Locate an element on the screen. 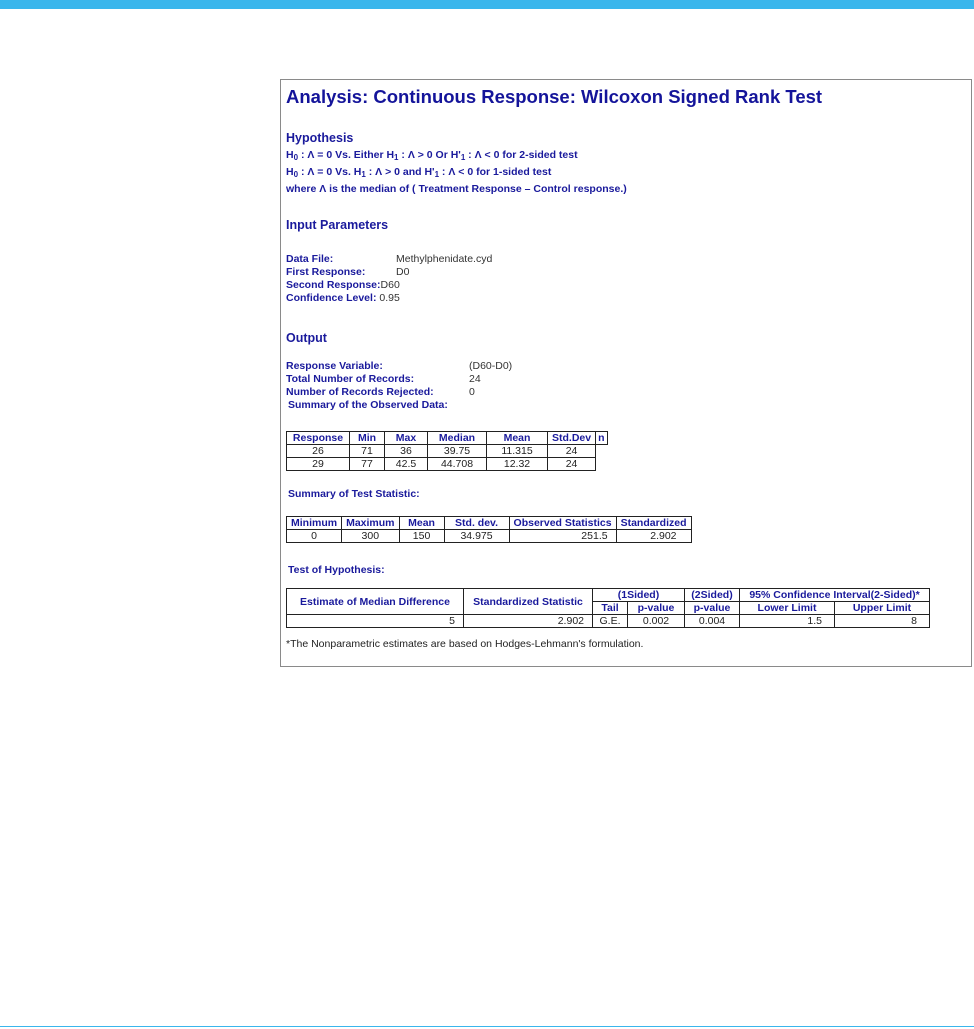  first-response-row: First Response: D0 is located at coordinates (347, 272).